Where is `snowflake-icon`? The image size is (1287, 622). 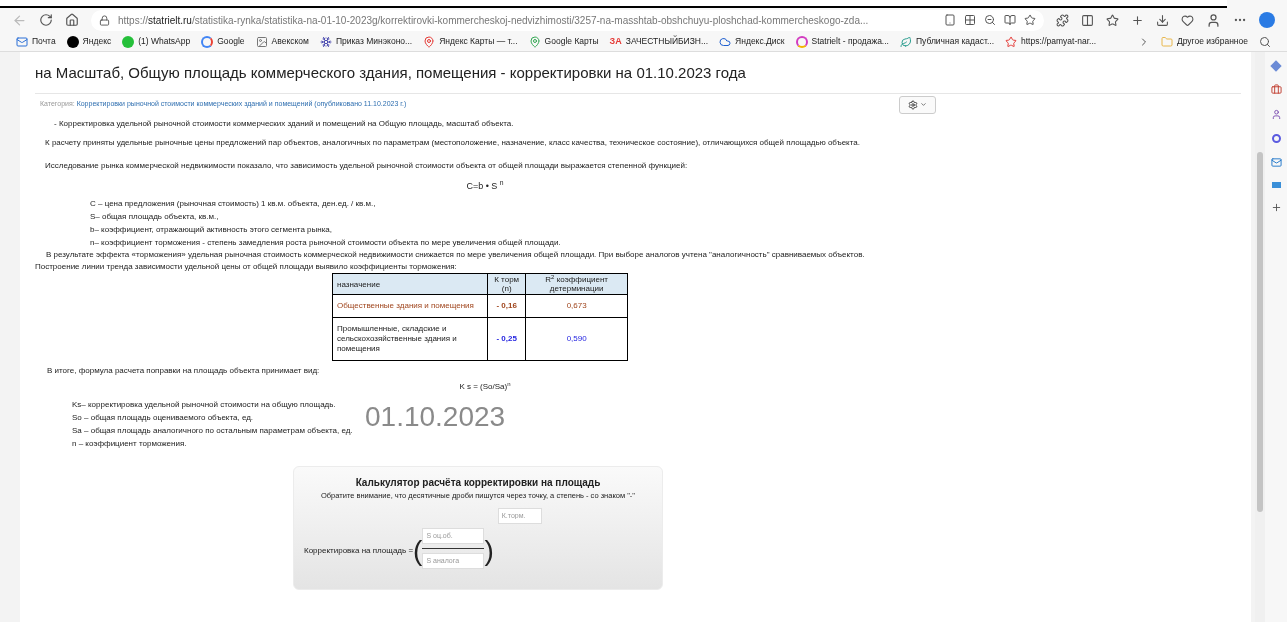 snowflake-icon is located at coordinates (325, 41).